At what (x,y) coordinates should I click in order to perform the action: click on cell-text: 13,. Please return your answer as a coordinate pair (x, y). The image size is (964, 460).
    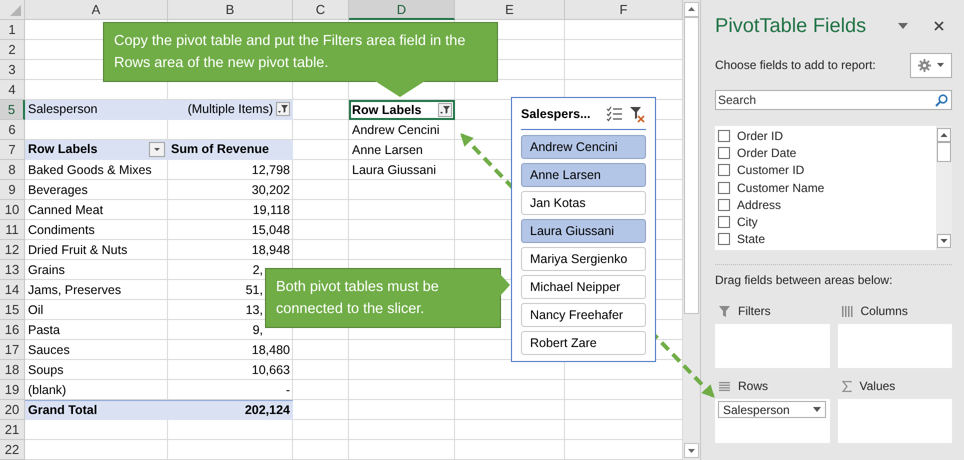
    Looking at the image, I should click on (254, 309).